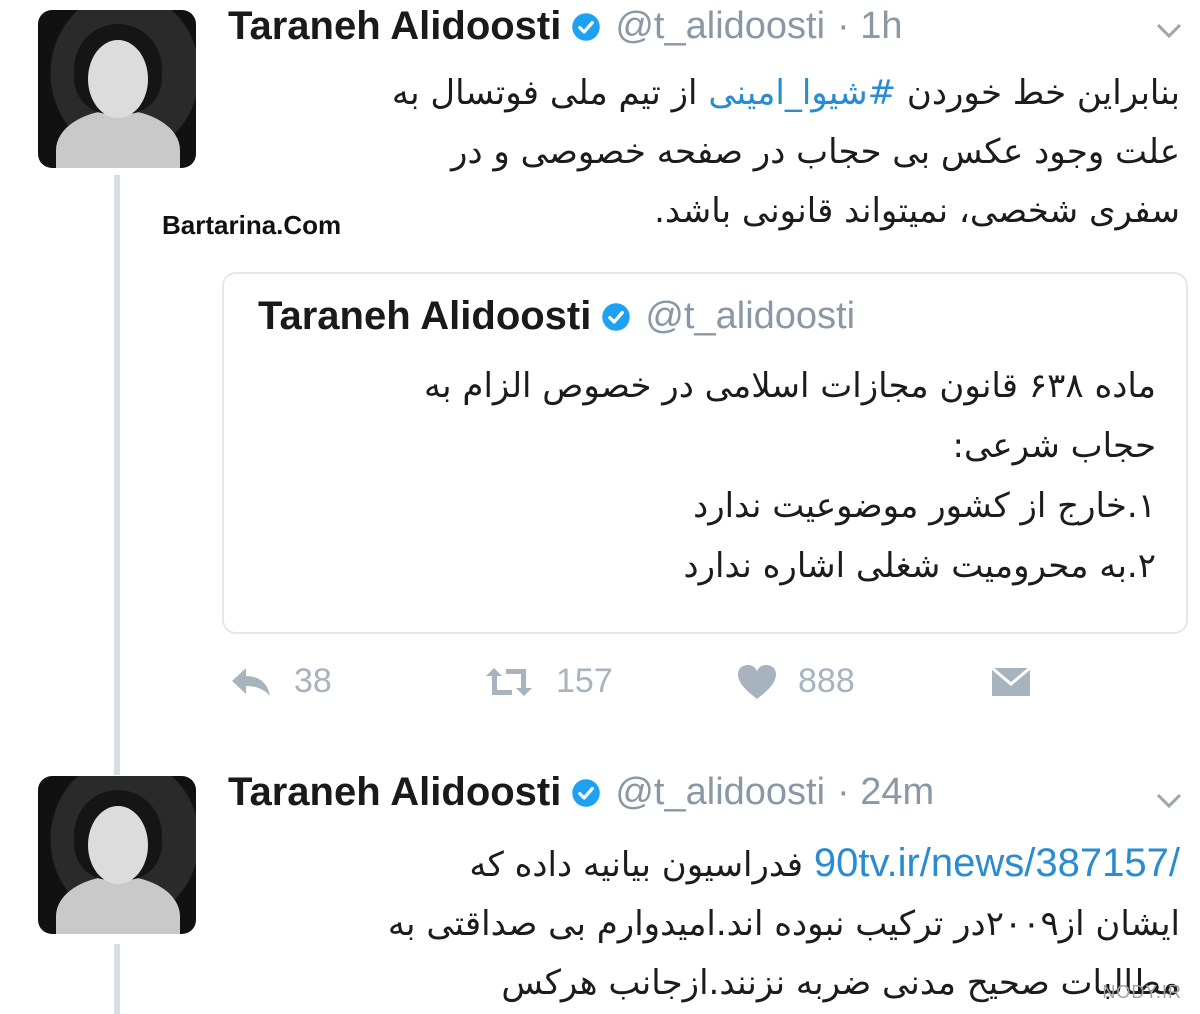  I want to click on quoted-line: ۲.به محرومیت شغلی اشاره ندارد, so click(919, 566).